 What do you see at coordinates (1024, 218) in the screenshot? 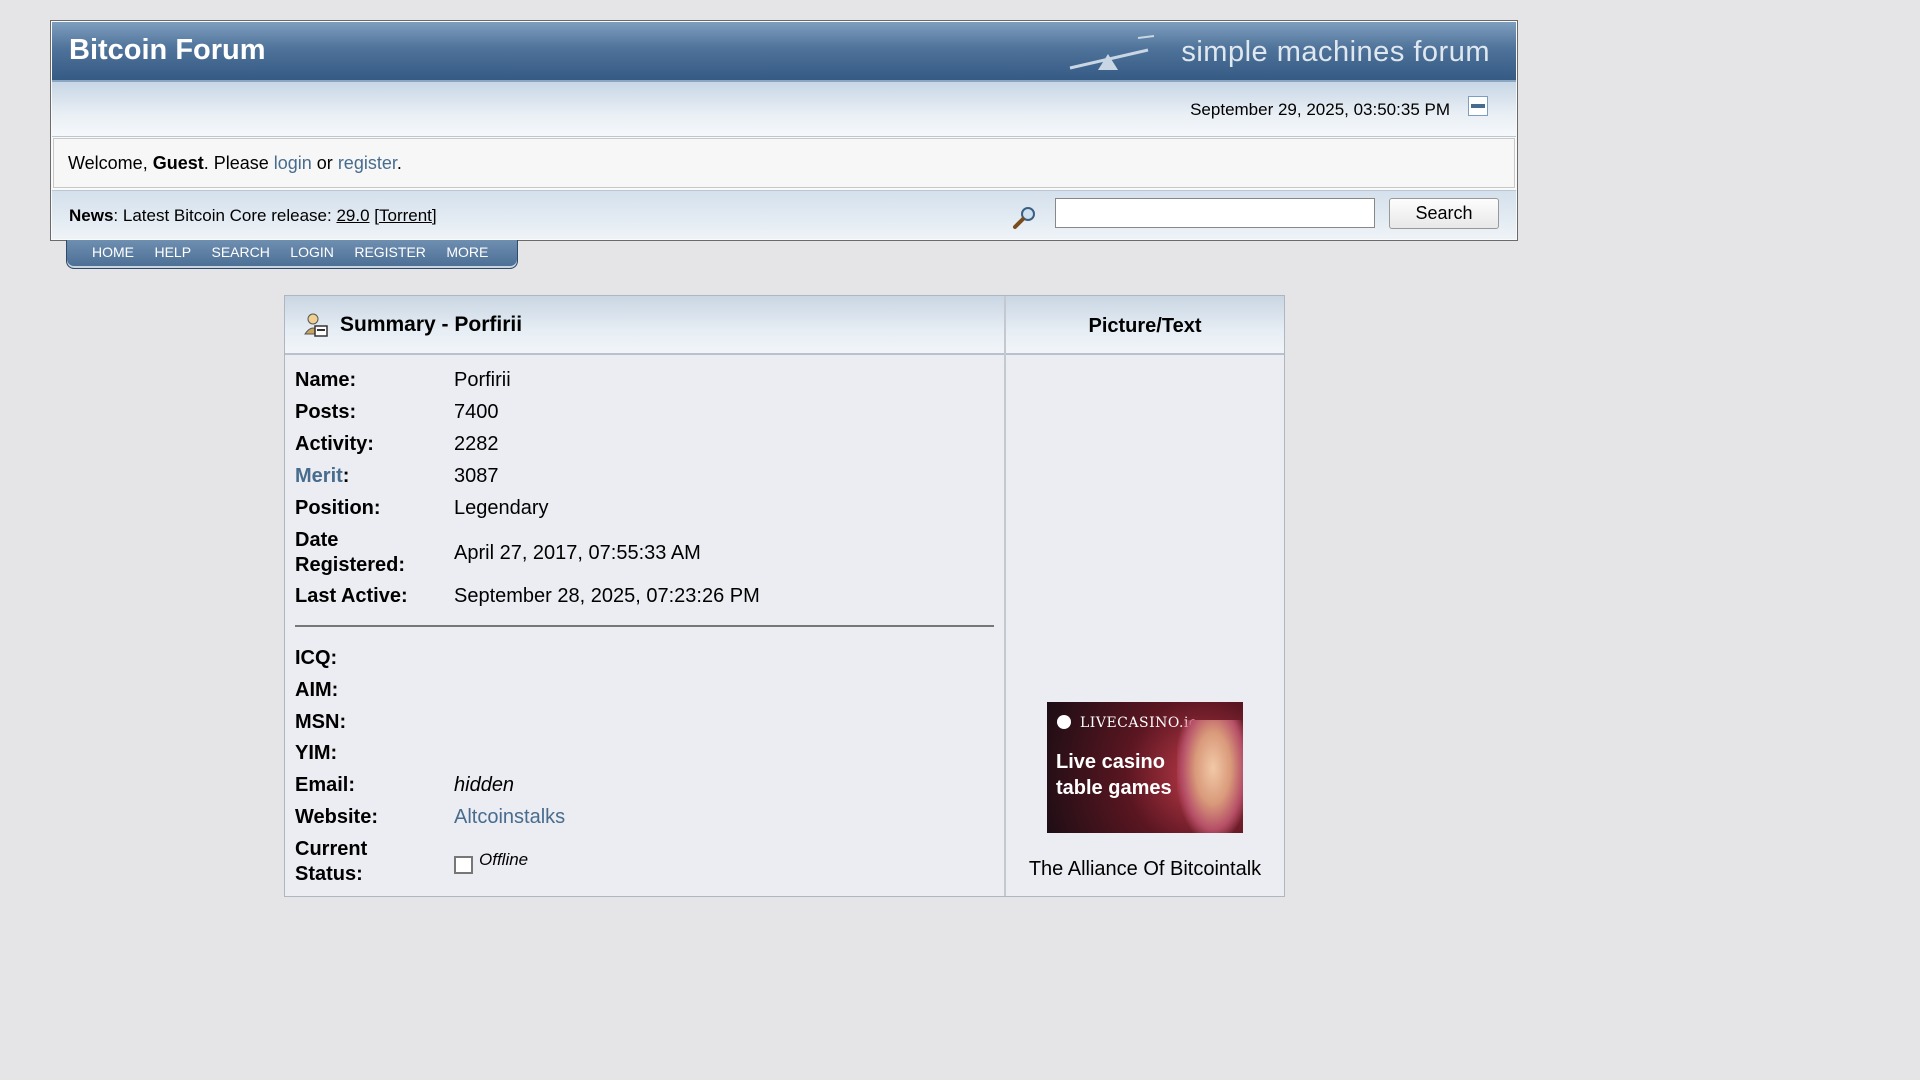
I see `search-icon` at bounding box center [1024, 218].